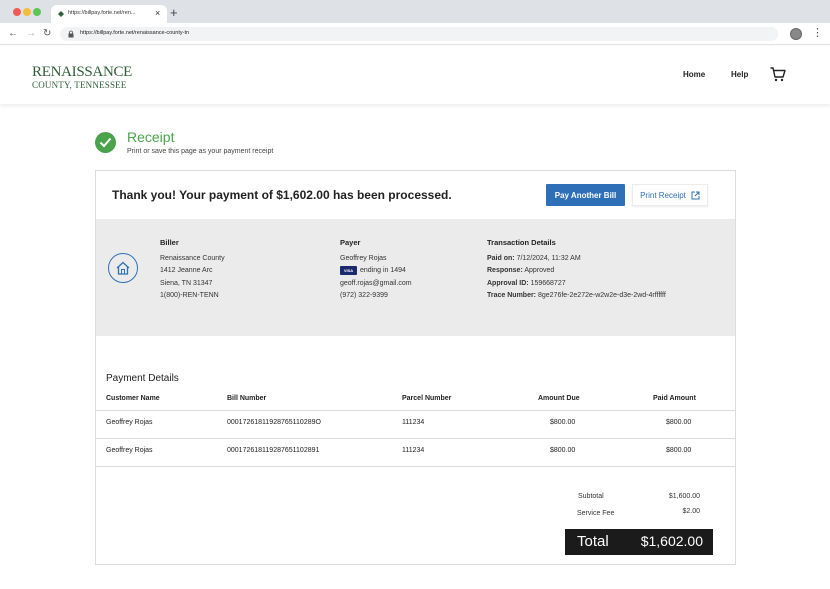 The height and width of the screenshot is (589, 830). What do you see at coordinates (663, 195) in the screenshot?
I see `print-receipt-label: Print Receipt` at bounding box center [663, 195].